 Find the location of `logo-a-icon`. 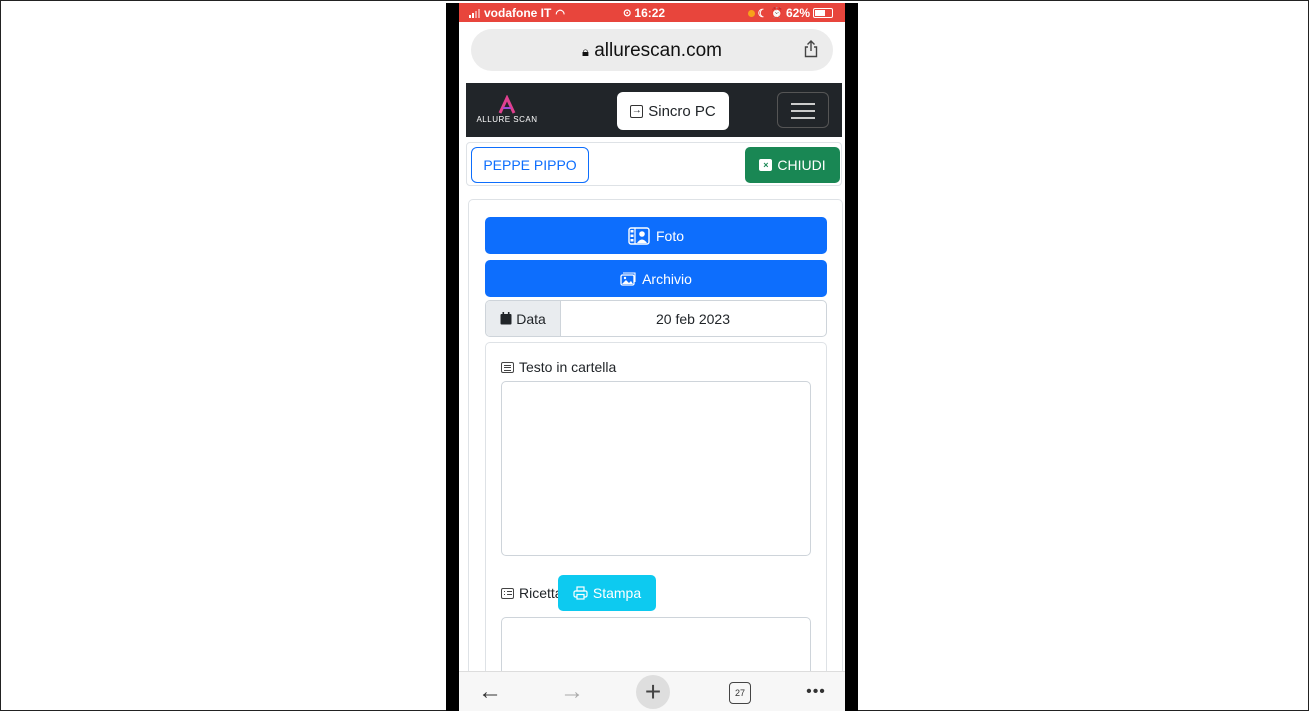

logo-a-icon is located at coordinates (507, 104).